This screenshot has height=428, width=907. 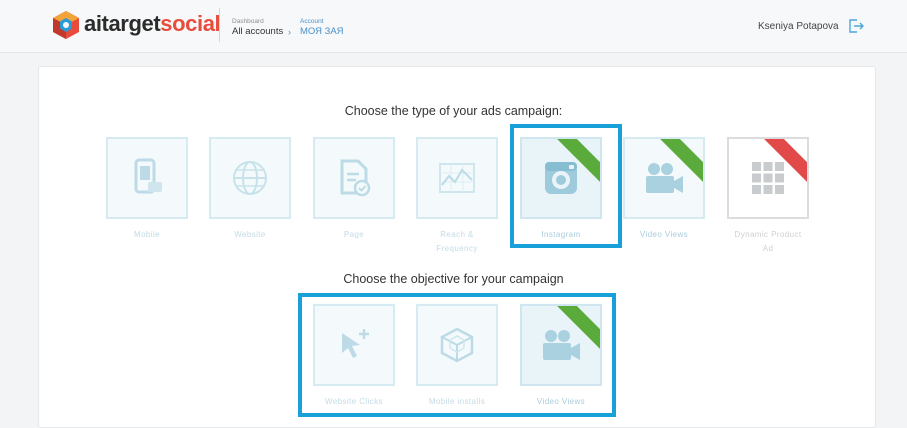 What do you see at coordinates (664, 234) in the screenshot?
I see `label-video-views: Video Views` at bounding box center [664, 234].